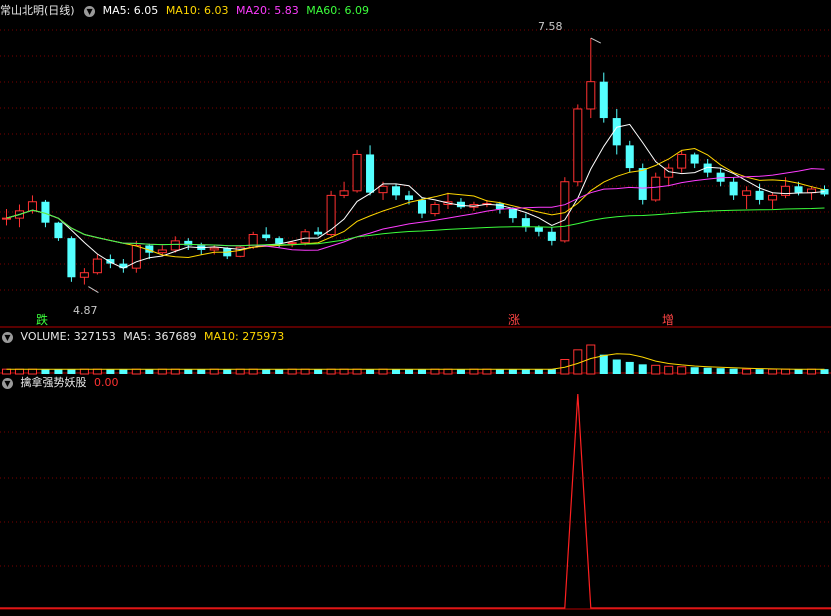 This screenshot has height=616, width=831. Describe the element at coordinates (68, 336) in the screenshot. I see `volume-label: VOLUME: 327153` at that location.